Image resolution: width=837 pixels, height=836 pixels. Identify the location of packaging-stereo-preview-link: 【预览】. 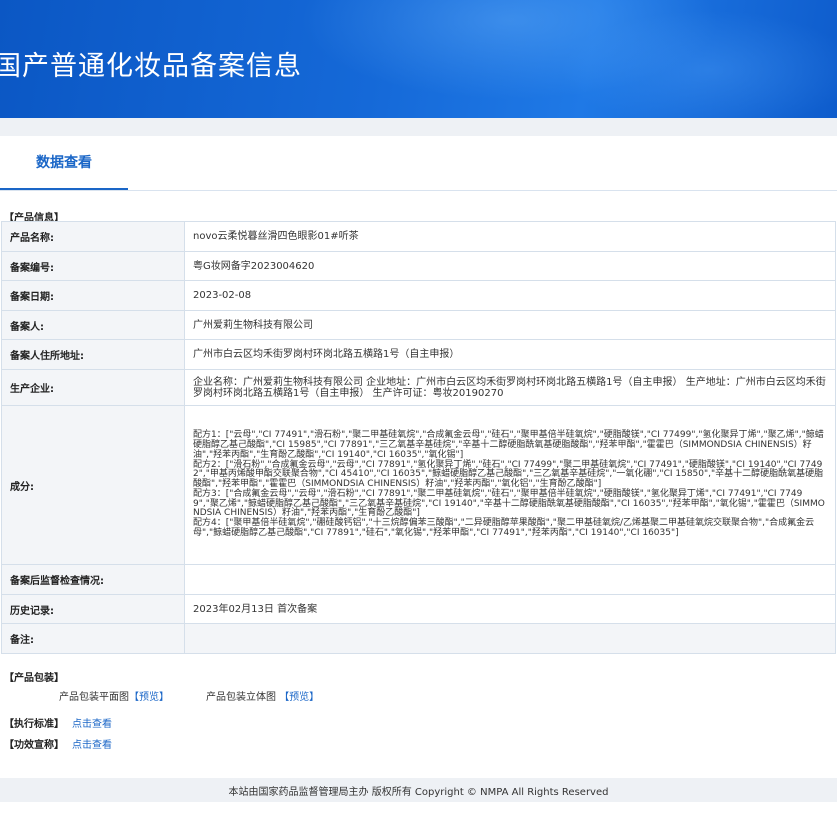
(299, 697).